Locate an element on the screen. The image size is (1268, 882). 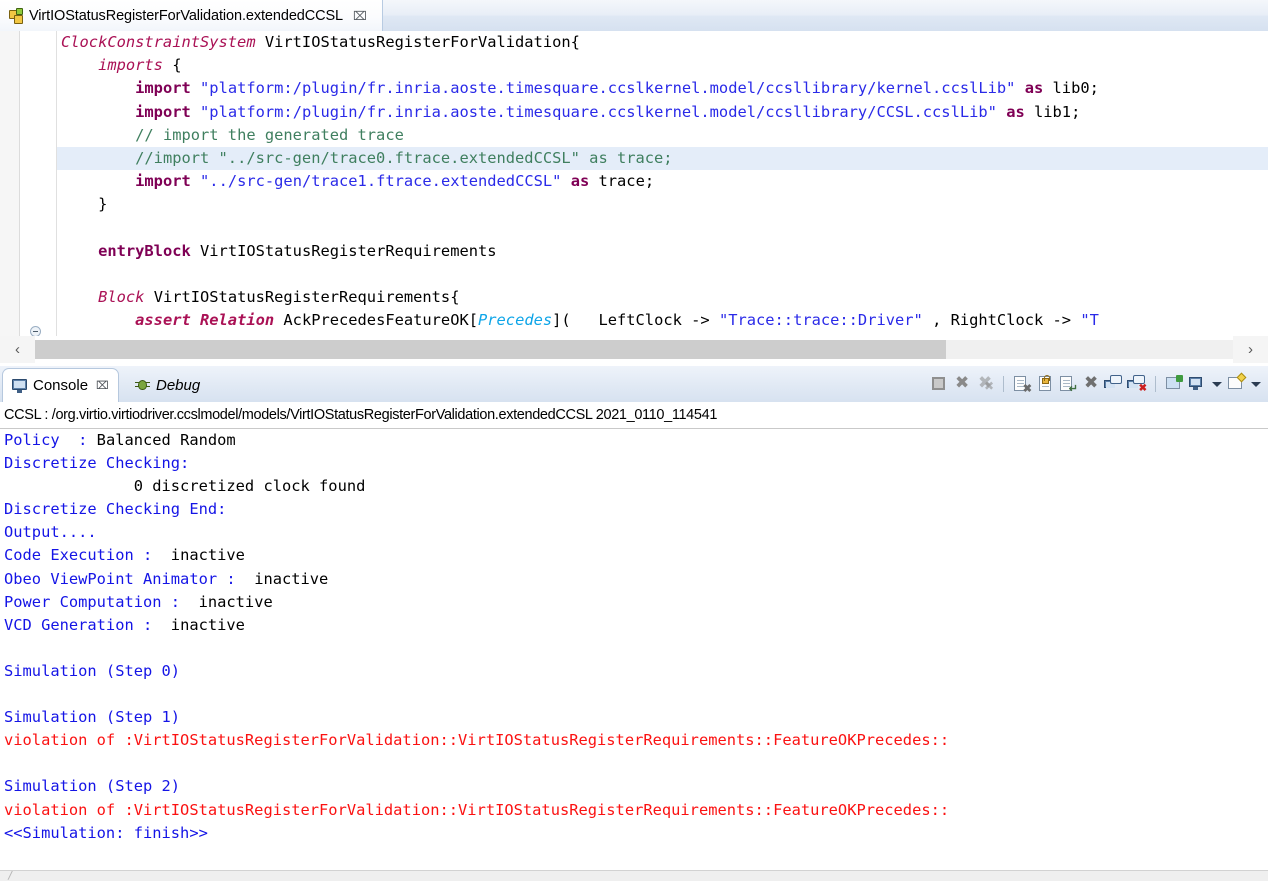
code-line: Block VirtIOStatusRegisterRequirements{ is located at coordinates (279, 297).